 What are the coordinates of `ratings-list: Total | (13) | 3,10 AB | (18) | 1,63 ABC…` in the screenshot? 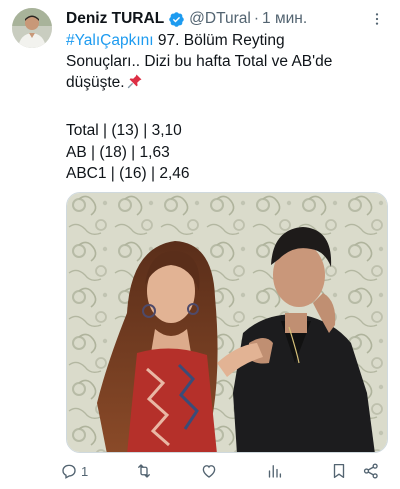 It's located at (128, 152).